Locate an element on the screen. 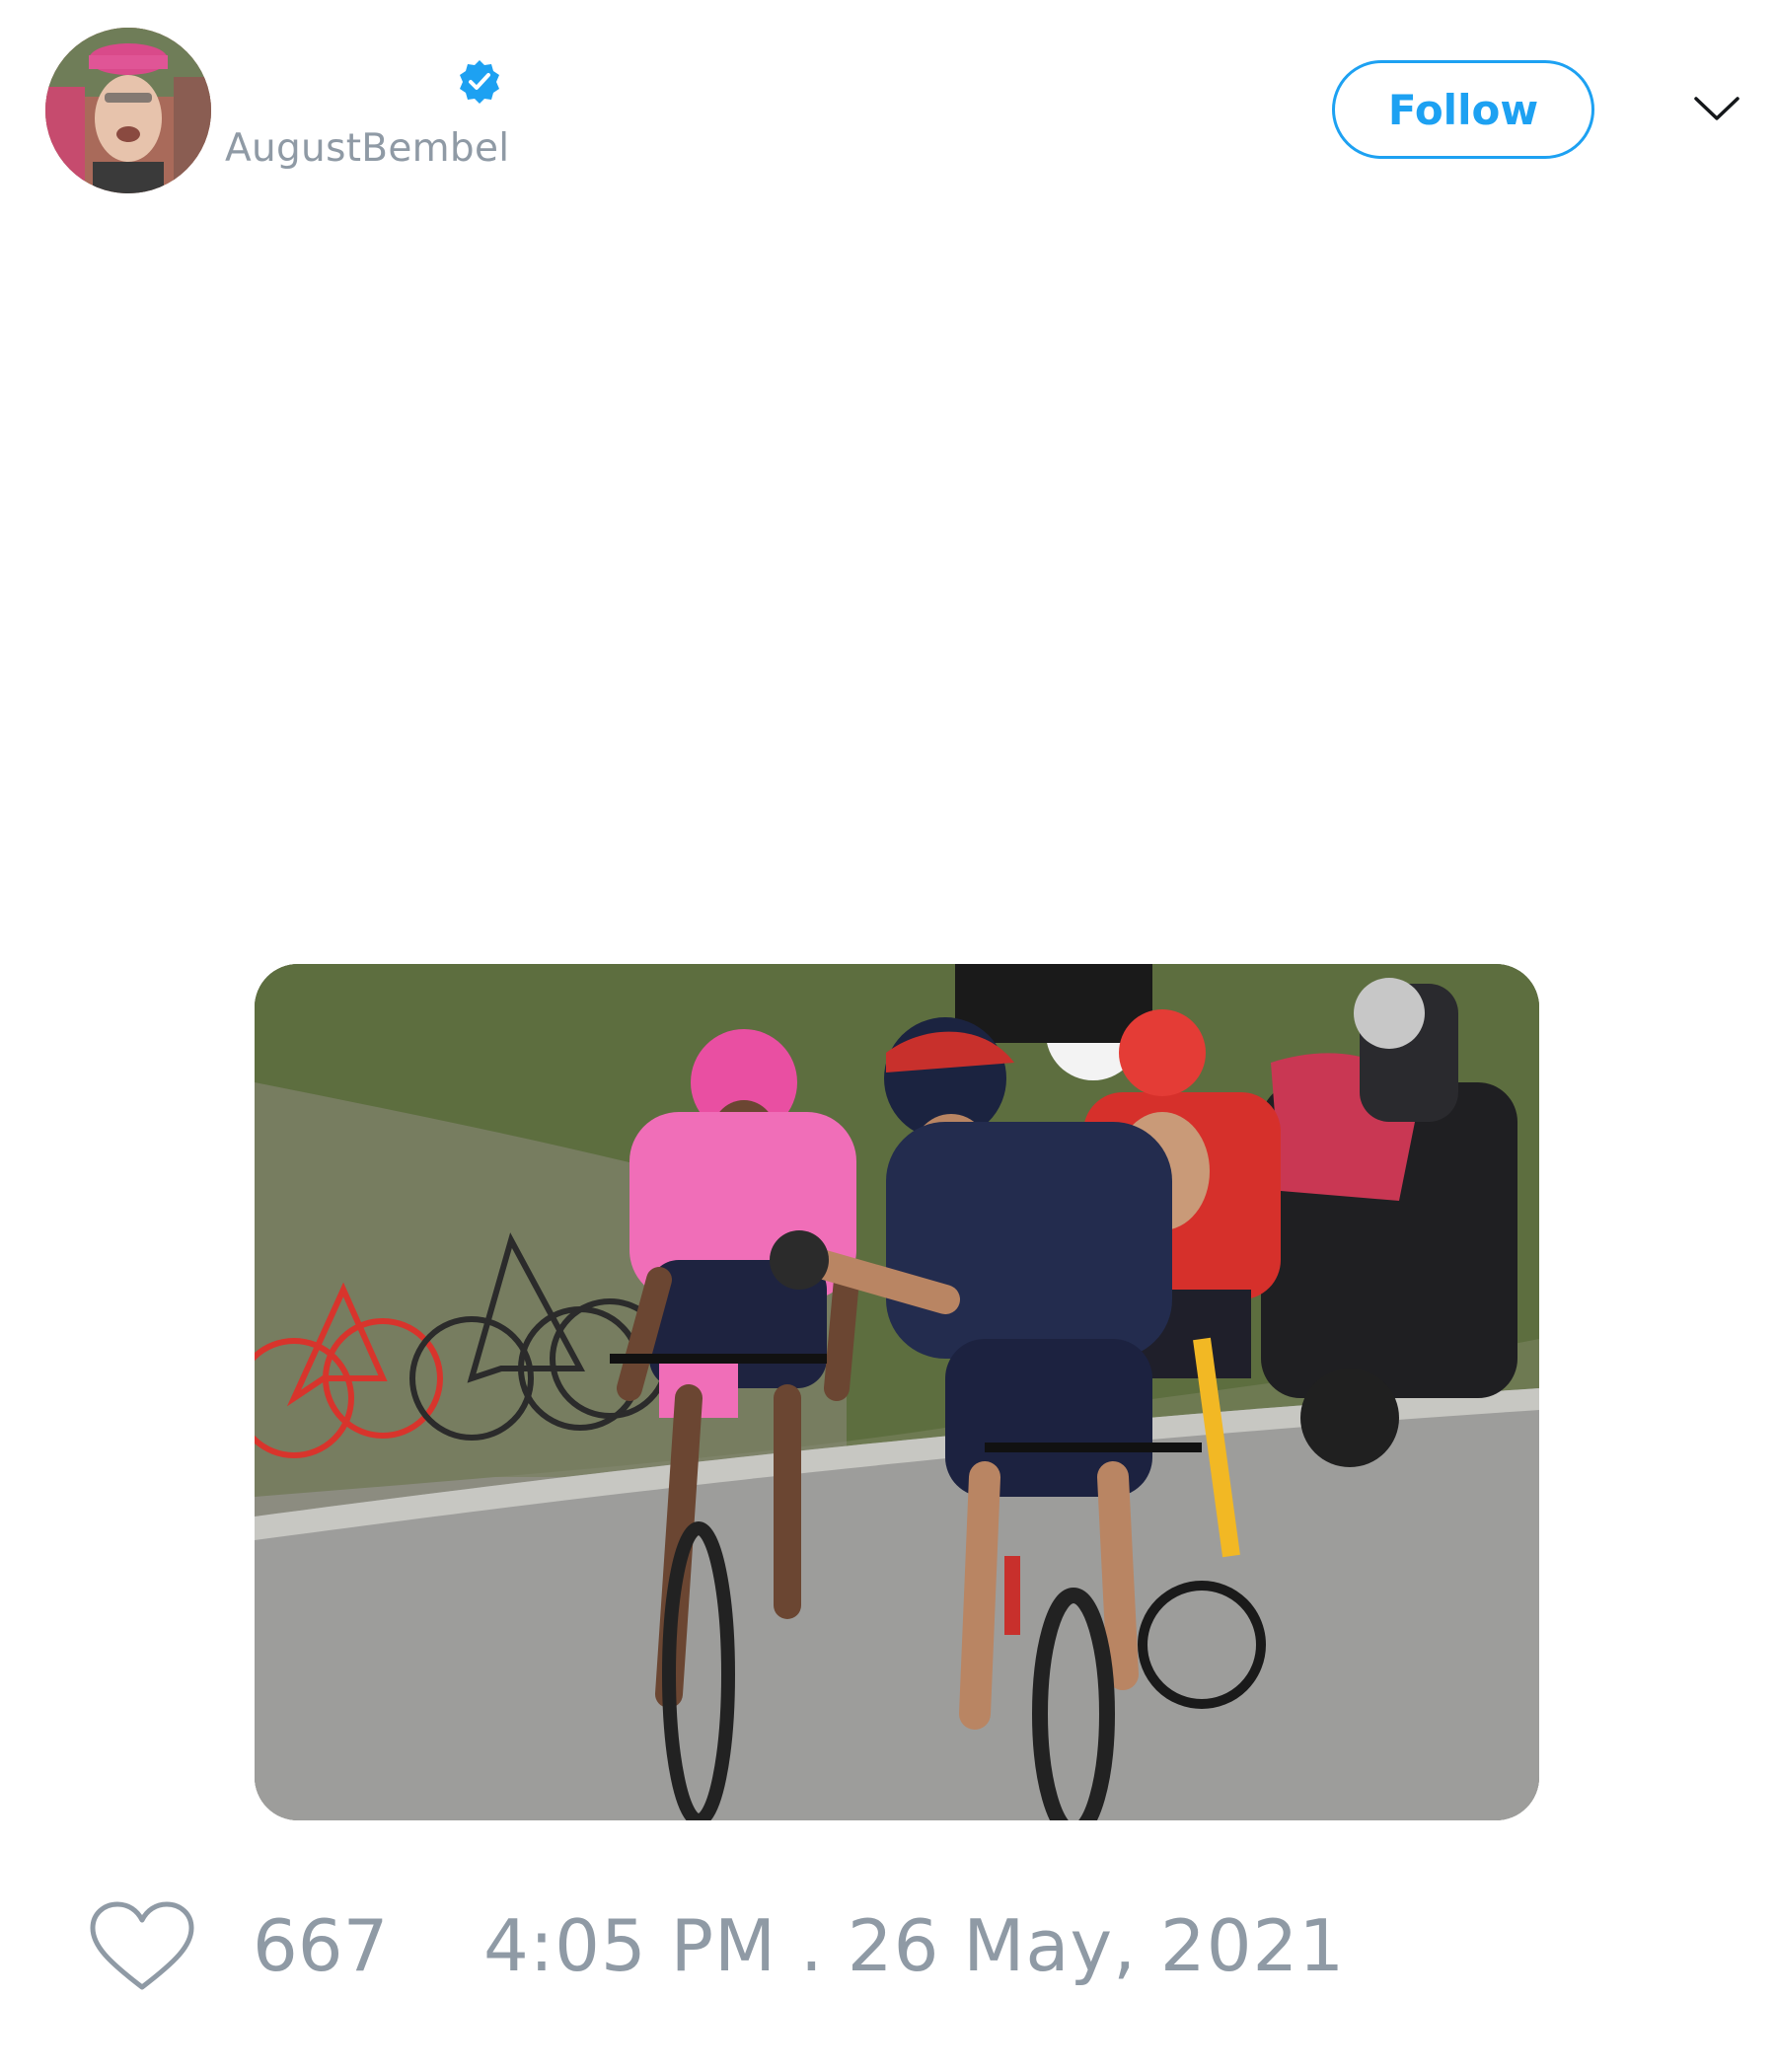 The image size is (1776, 2072). more-options-button is located at coordinates (1717, 110).